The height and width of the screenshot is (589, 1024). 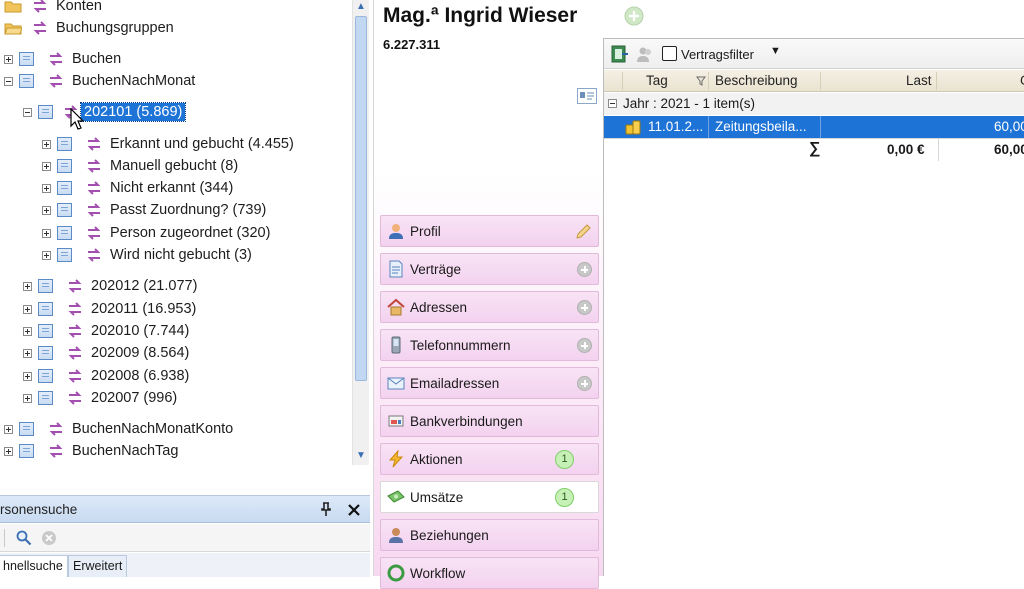 What do you see at coordinates (436, 459) in the screenshot?
I see `nav-label: Aktionen` at bounding box center [436, 459].